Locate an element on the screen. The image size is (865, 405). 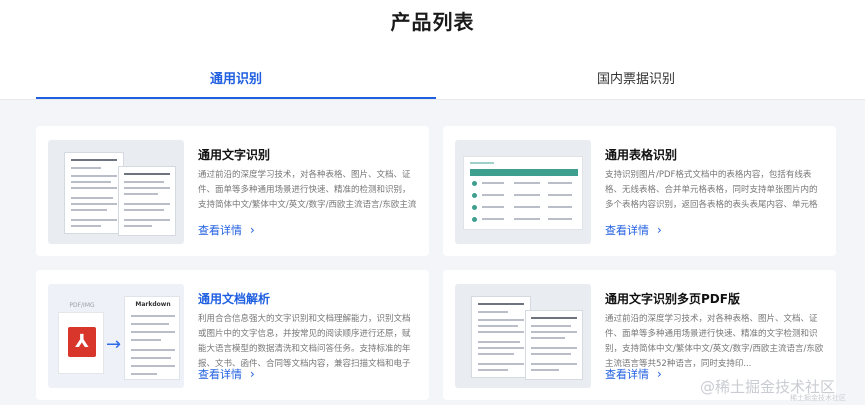
card-title: 通用文档解析 is located at coordinates (234, 299).